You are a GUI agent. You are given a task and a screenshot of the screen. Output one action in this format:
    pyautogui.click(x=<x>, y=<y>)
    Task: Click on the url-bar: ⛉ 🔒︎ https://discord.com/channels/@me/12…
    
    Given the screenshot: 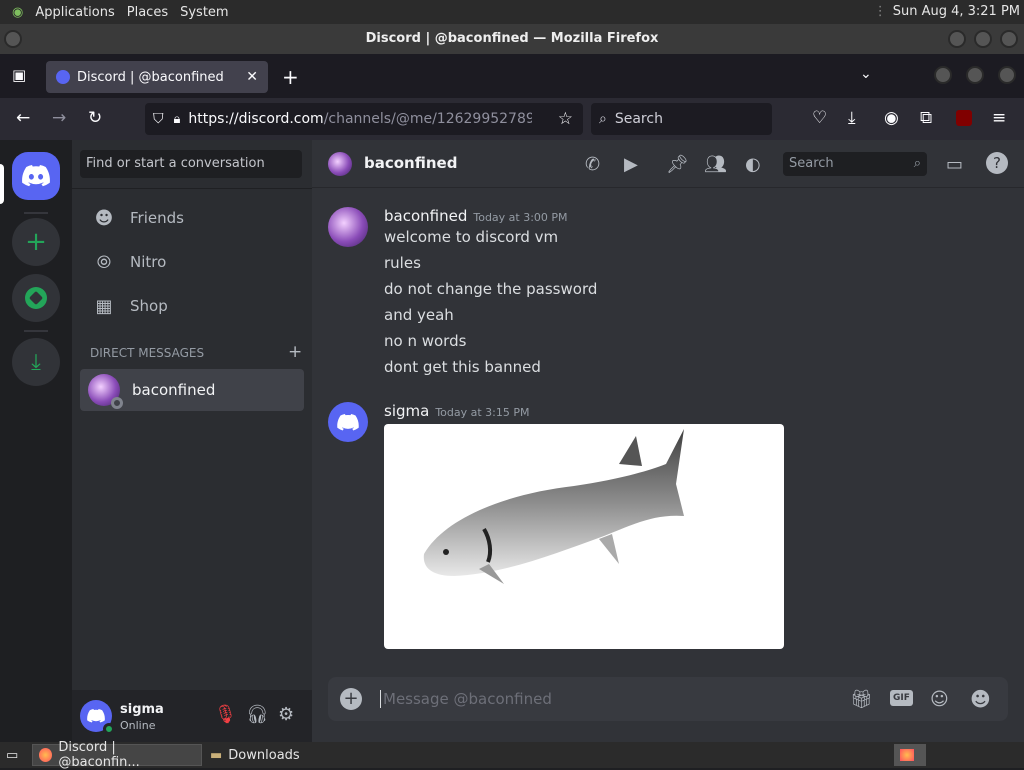 What is the action you would take?
    pyautogui.click(x=364, y=119)
    